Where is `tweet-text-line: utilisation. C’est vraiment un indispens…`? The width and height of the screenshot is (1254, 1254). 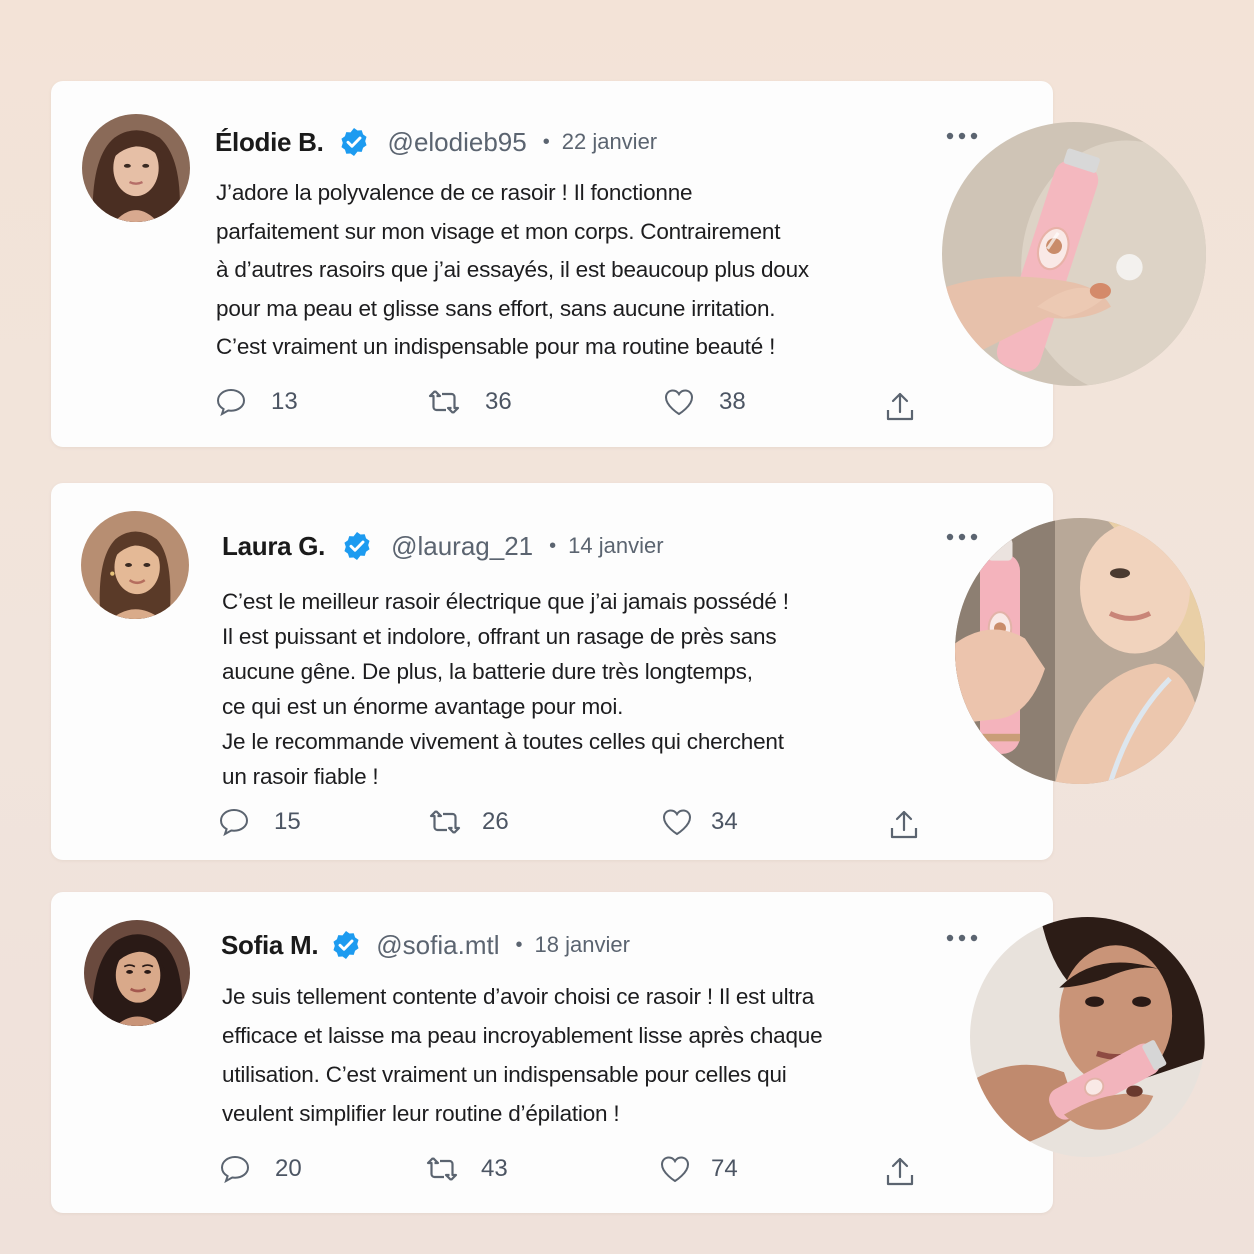
tweet-text-line: utilisation. C’est vraiment un indispens… is located at coordinates (504, 1074).